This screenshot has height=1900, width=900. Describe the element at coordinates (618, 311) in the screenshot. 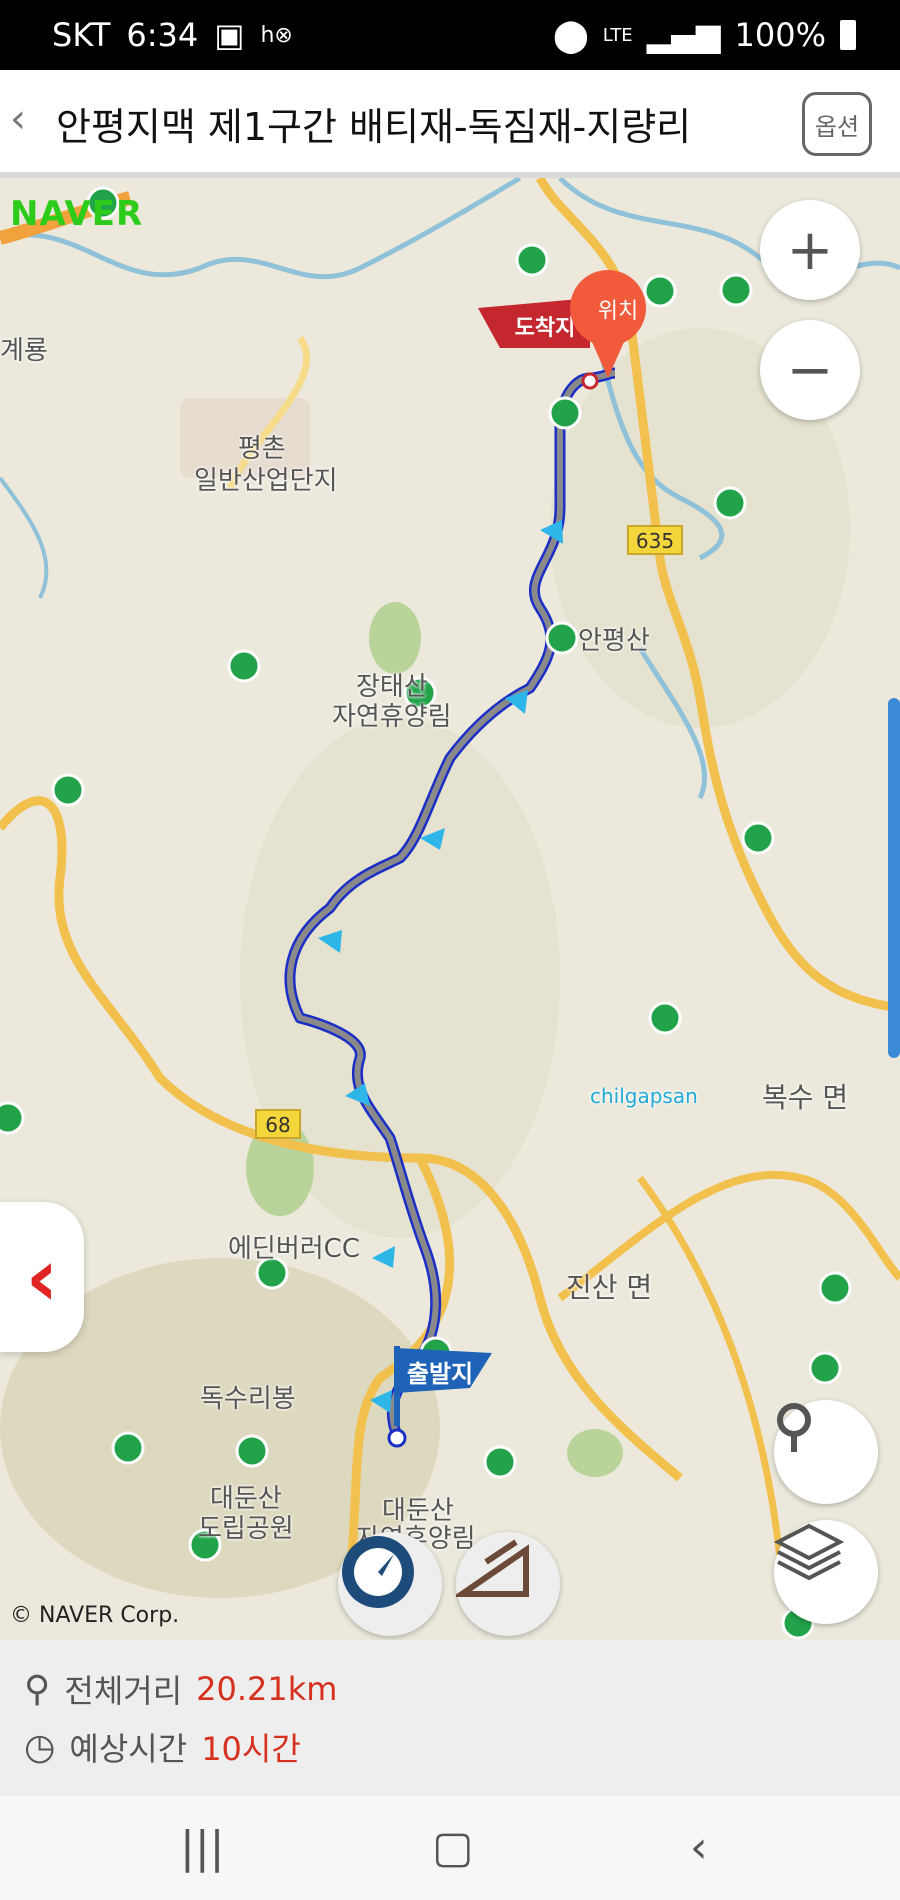

I see `location-pin-label: 위치` at that location.